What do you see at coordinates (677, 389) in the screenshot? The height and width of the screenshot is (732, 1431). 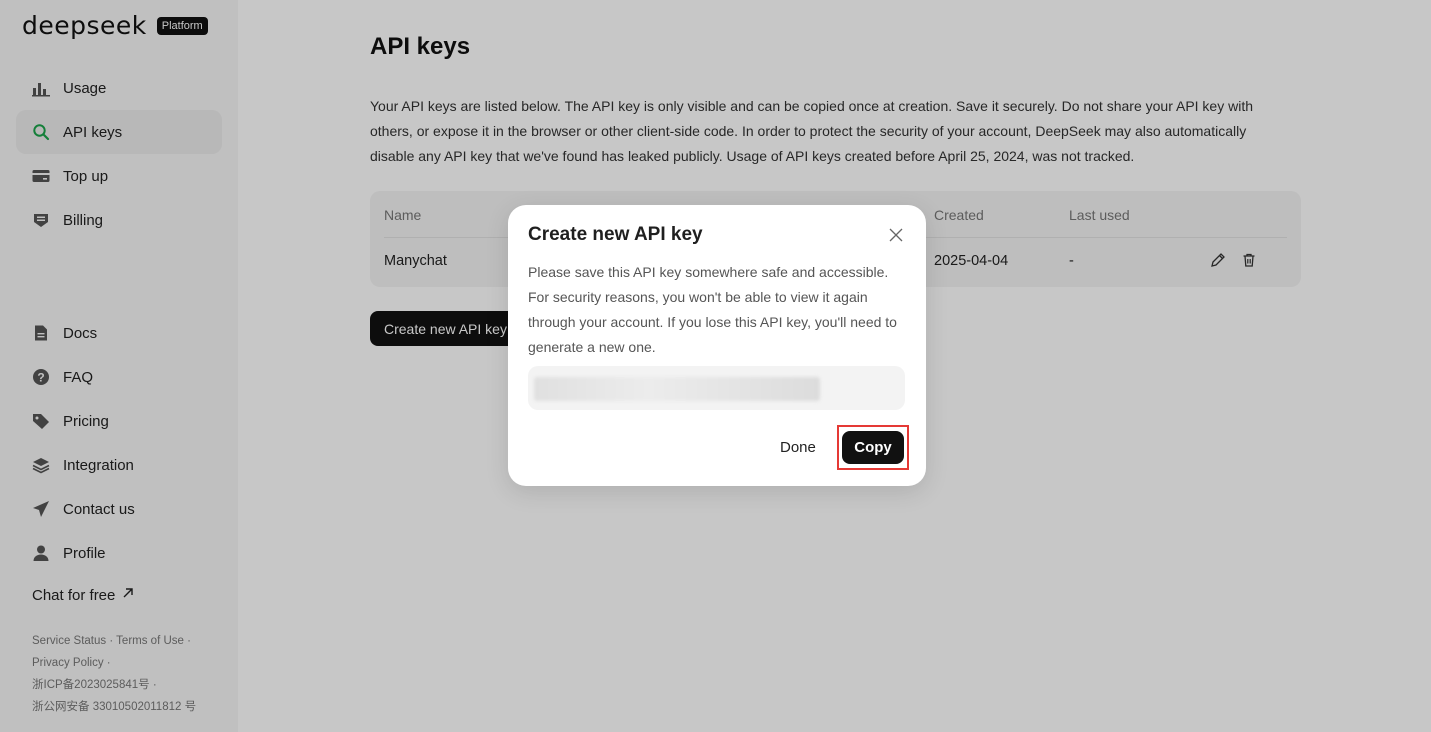 I see `api-key-value-redacted` at bounding box center [677, 389].